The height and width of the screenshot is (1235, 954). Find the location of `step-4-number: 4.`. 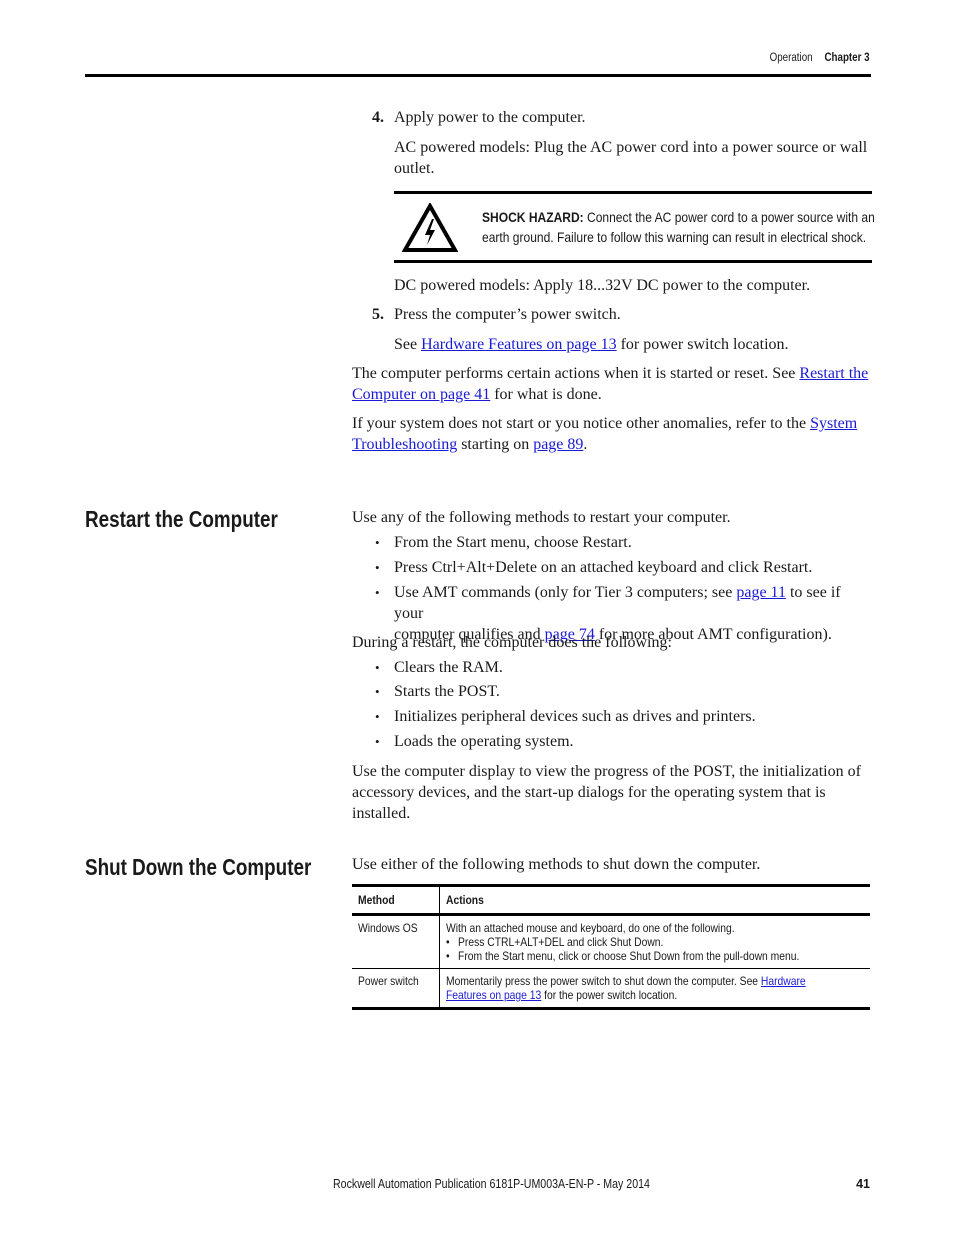

step-4-number: 4. is located at coordinates (378, 117).